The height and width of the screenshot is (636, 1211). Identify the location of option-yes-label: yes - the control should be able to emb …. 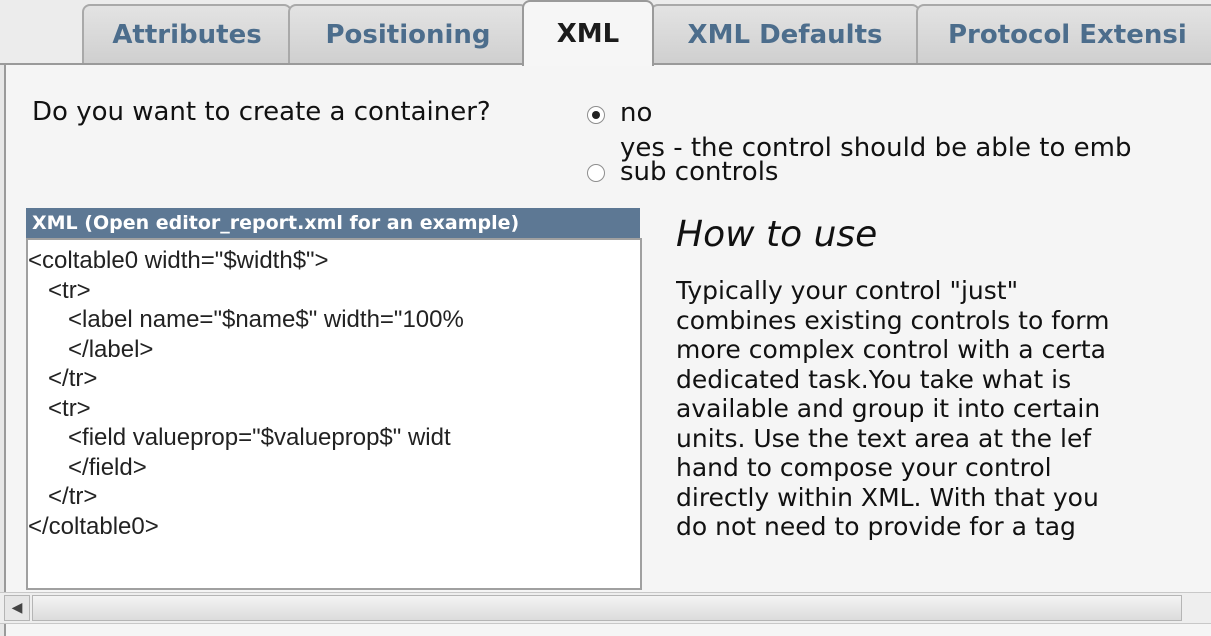
(876, 160).